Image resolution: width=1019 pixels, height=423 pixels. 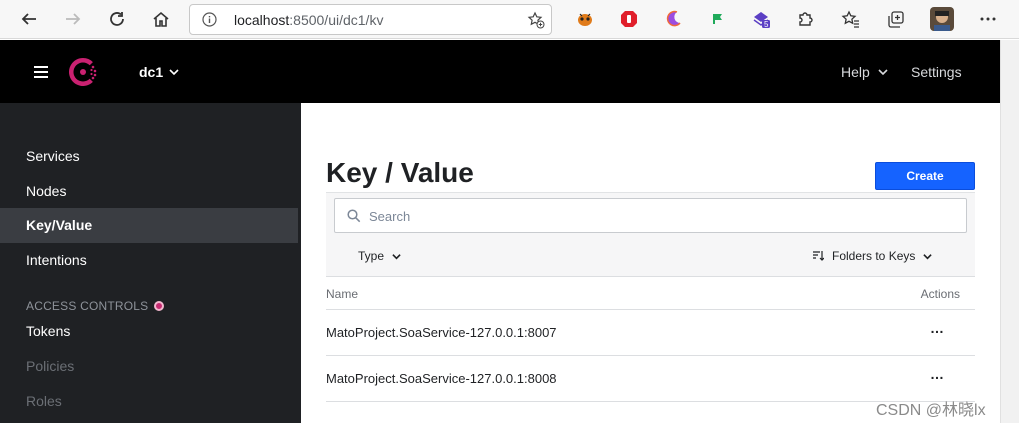 I want to click on collections-icon, so click(x=896, y=19).